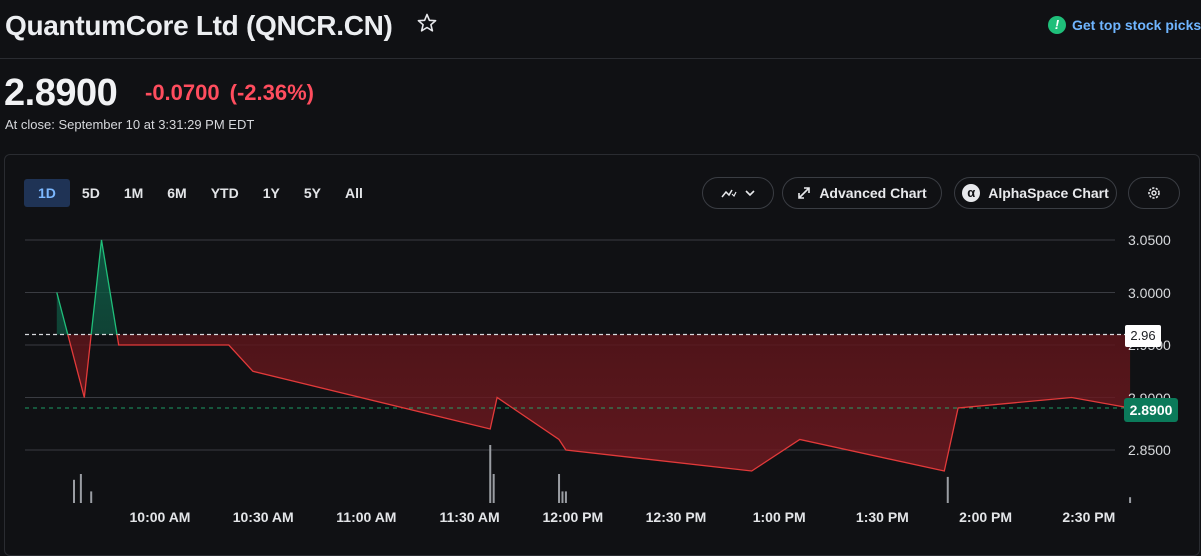 The height and width of the screenshot is (556, 1201). What do you see at coordinates (1089, 517) in the screenshot?
I see `x-tick-label: 2:30 PM` at bounding box center [1089, 517].